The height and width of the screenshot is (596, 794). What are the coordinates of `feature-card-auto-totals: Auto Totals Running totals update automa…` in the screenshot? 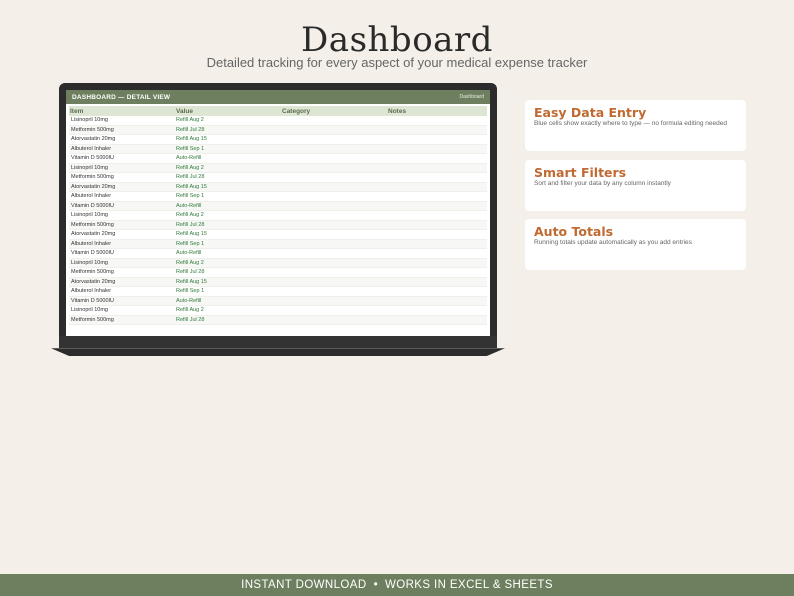 It's located at (635, 244).